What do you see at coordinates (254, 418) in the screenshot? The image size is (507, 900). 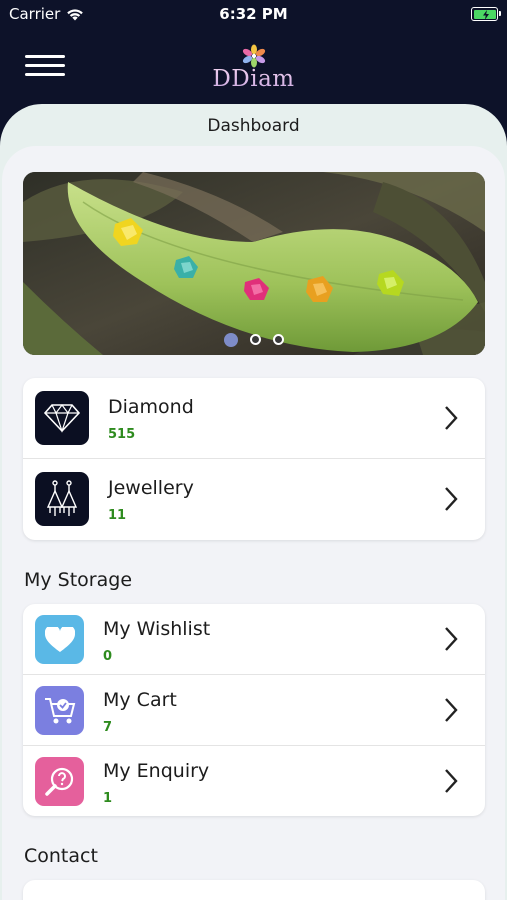 I see `list-item-diamond: Diamond 515` at bounding box center [254, 418].